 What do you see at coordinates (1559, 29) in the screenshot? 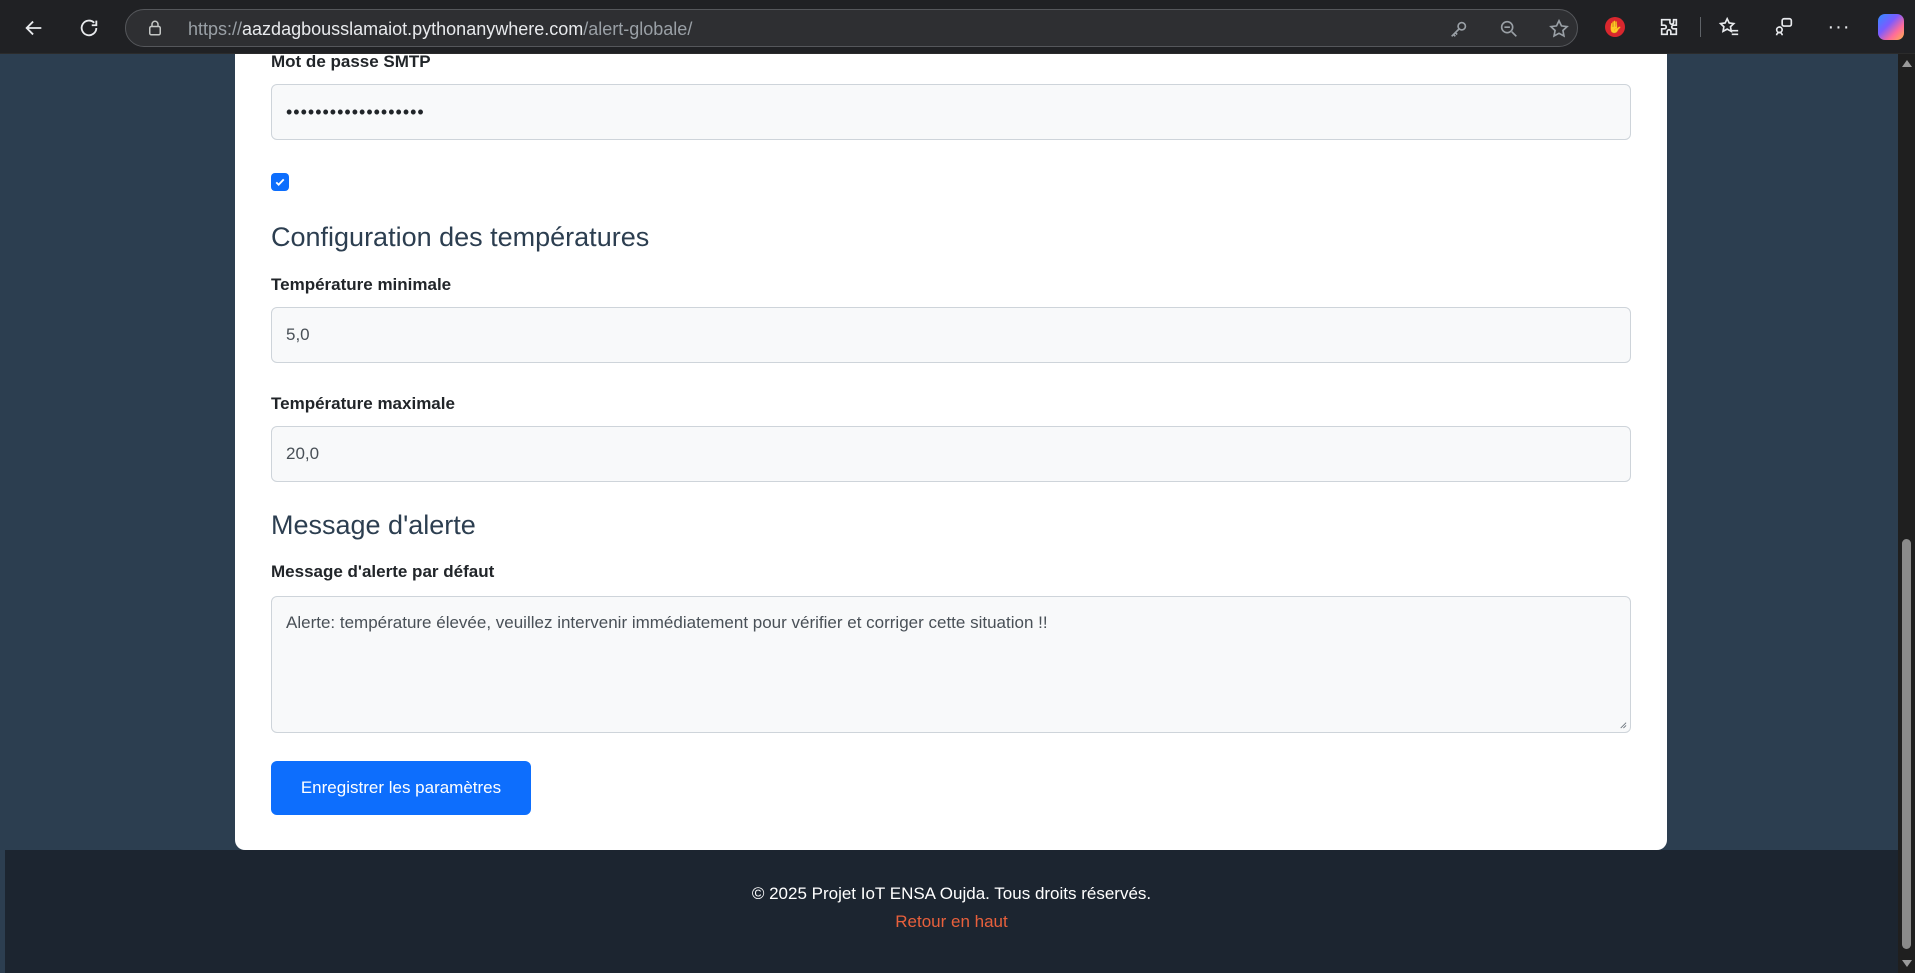
I see `star-icon` at bounding box center [1559, 29].